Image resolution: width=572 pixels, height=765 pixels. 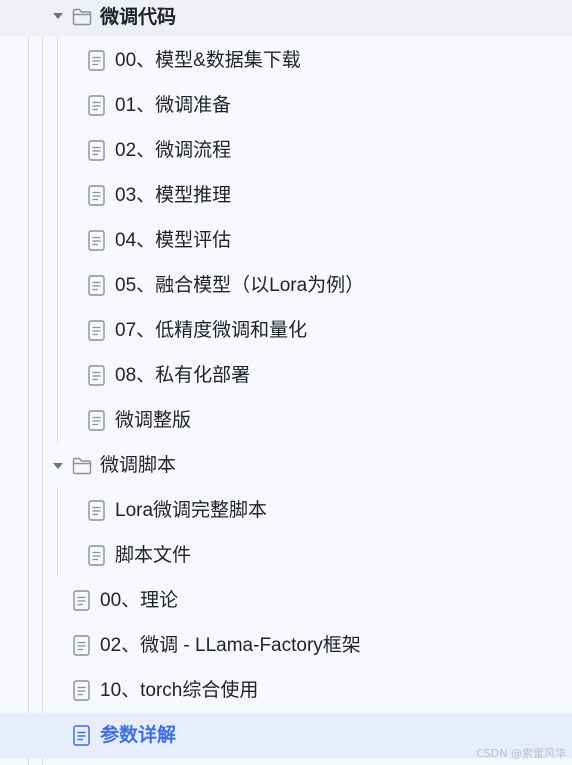 I want to click on tree-item: Lora微调完整脚本, so click(x=286, y=510).